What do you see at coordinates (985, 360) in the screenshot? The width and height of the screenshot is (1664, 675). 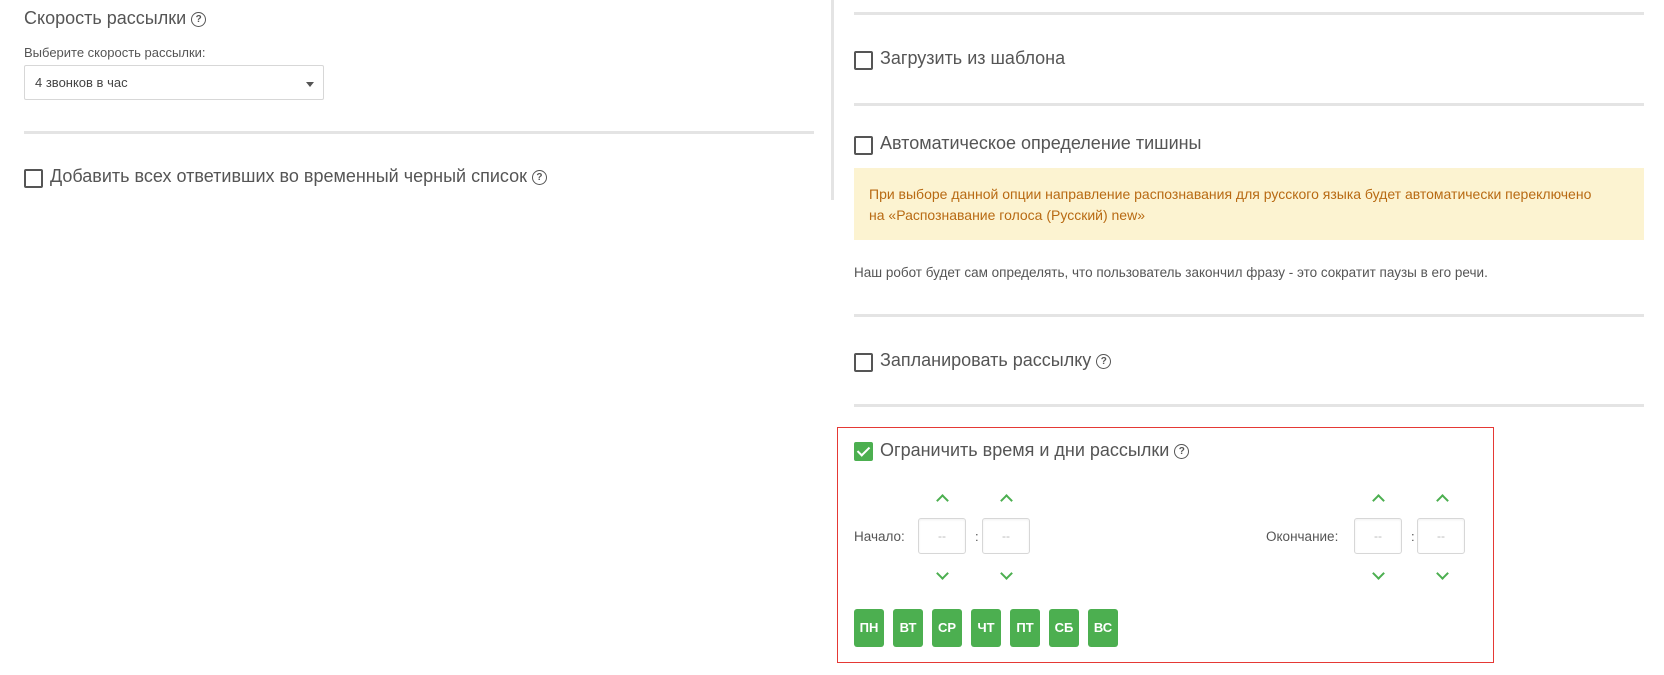 I see `schedule-label-text: Запланировать рассылку` at bounding box center [985, 360].